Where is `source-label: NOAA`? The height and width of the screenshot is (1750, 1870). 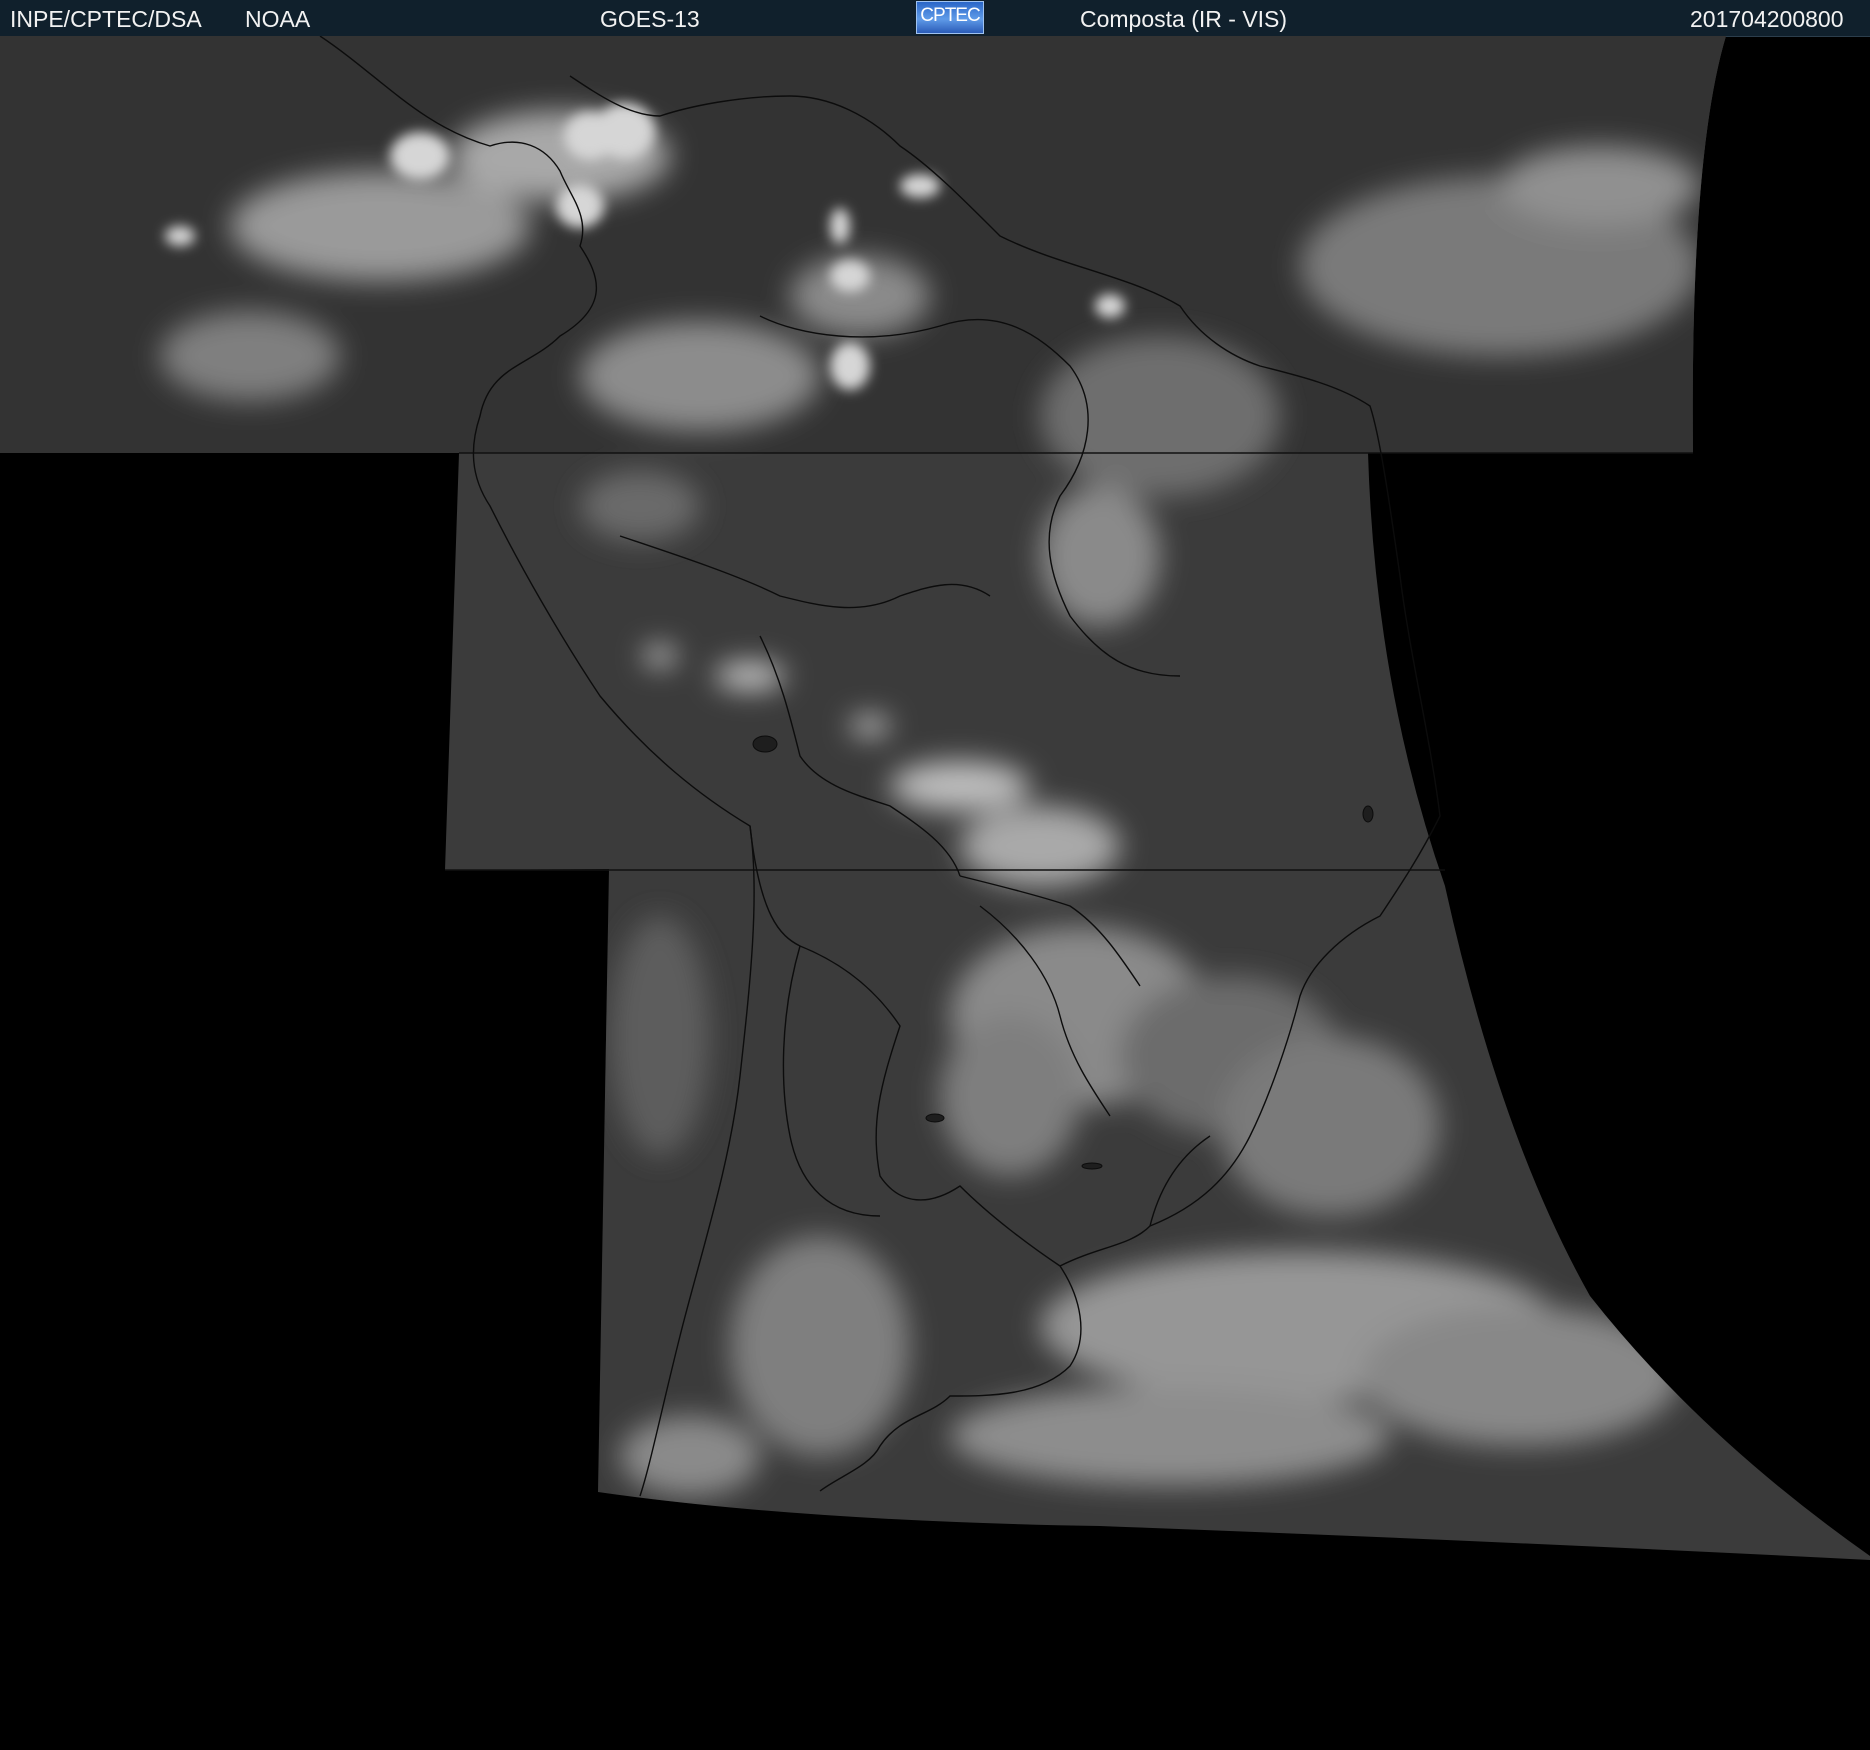
source-label: NOAA is located at coordinates (278, 19).